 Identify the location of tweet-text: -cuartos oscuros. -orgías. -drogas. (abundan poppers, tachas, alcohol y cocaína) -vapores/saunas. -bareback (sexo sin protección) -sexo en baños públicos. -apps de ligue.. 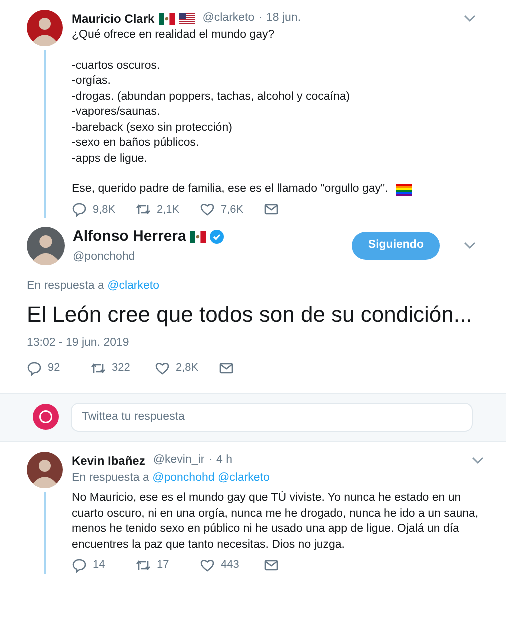
(212, 112).